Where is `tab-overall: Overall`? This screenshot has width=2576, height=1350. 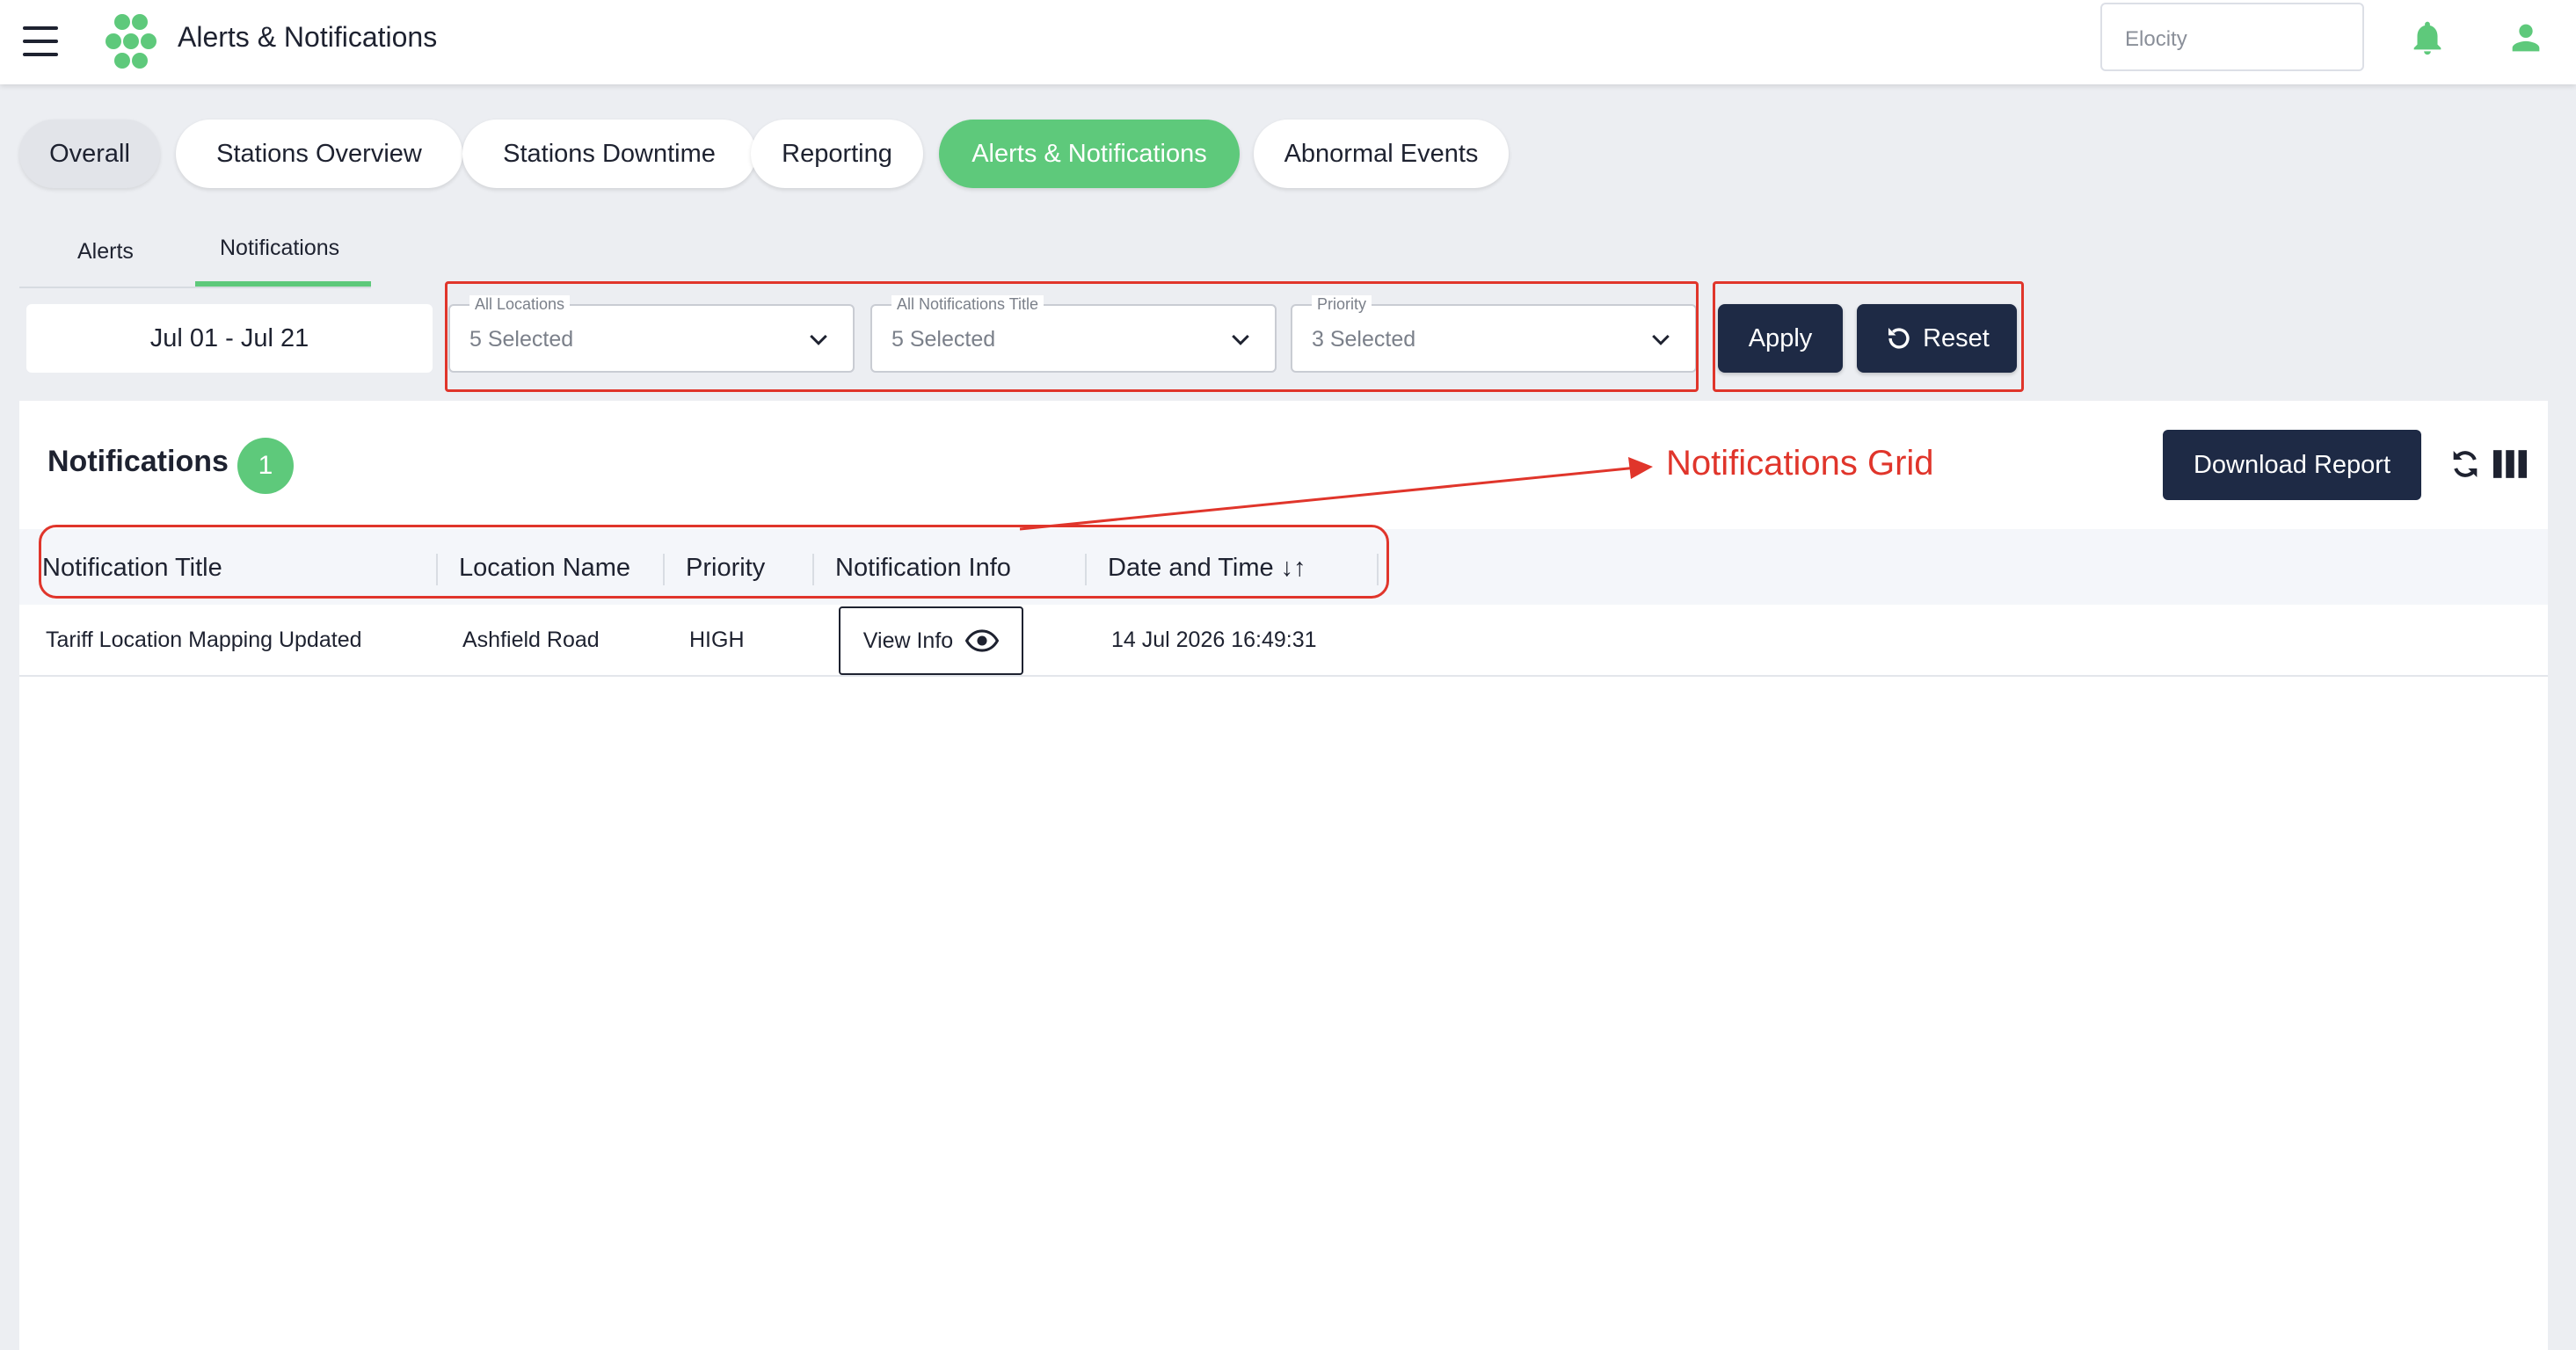 tab-overall: Overall is located at coordinates (89, 154).